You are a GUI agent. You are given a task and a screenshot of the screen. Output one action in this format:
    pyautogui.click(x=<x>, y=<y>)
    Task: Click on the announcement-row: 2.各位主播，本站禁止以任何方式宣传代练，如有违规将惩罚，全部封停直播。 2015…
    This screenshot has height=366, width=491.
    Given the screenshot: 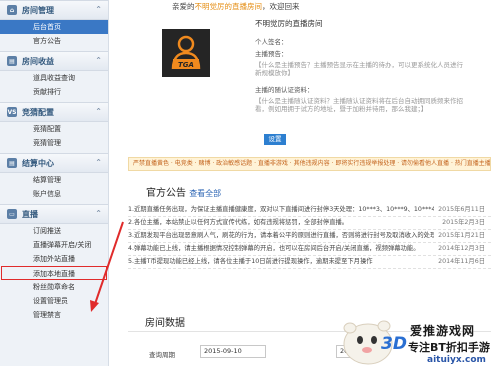 What is the action you would take?
    pyautogui.click(x=309, y=223)
    